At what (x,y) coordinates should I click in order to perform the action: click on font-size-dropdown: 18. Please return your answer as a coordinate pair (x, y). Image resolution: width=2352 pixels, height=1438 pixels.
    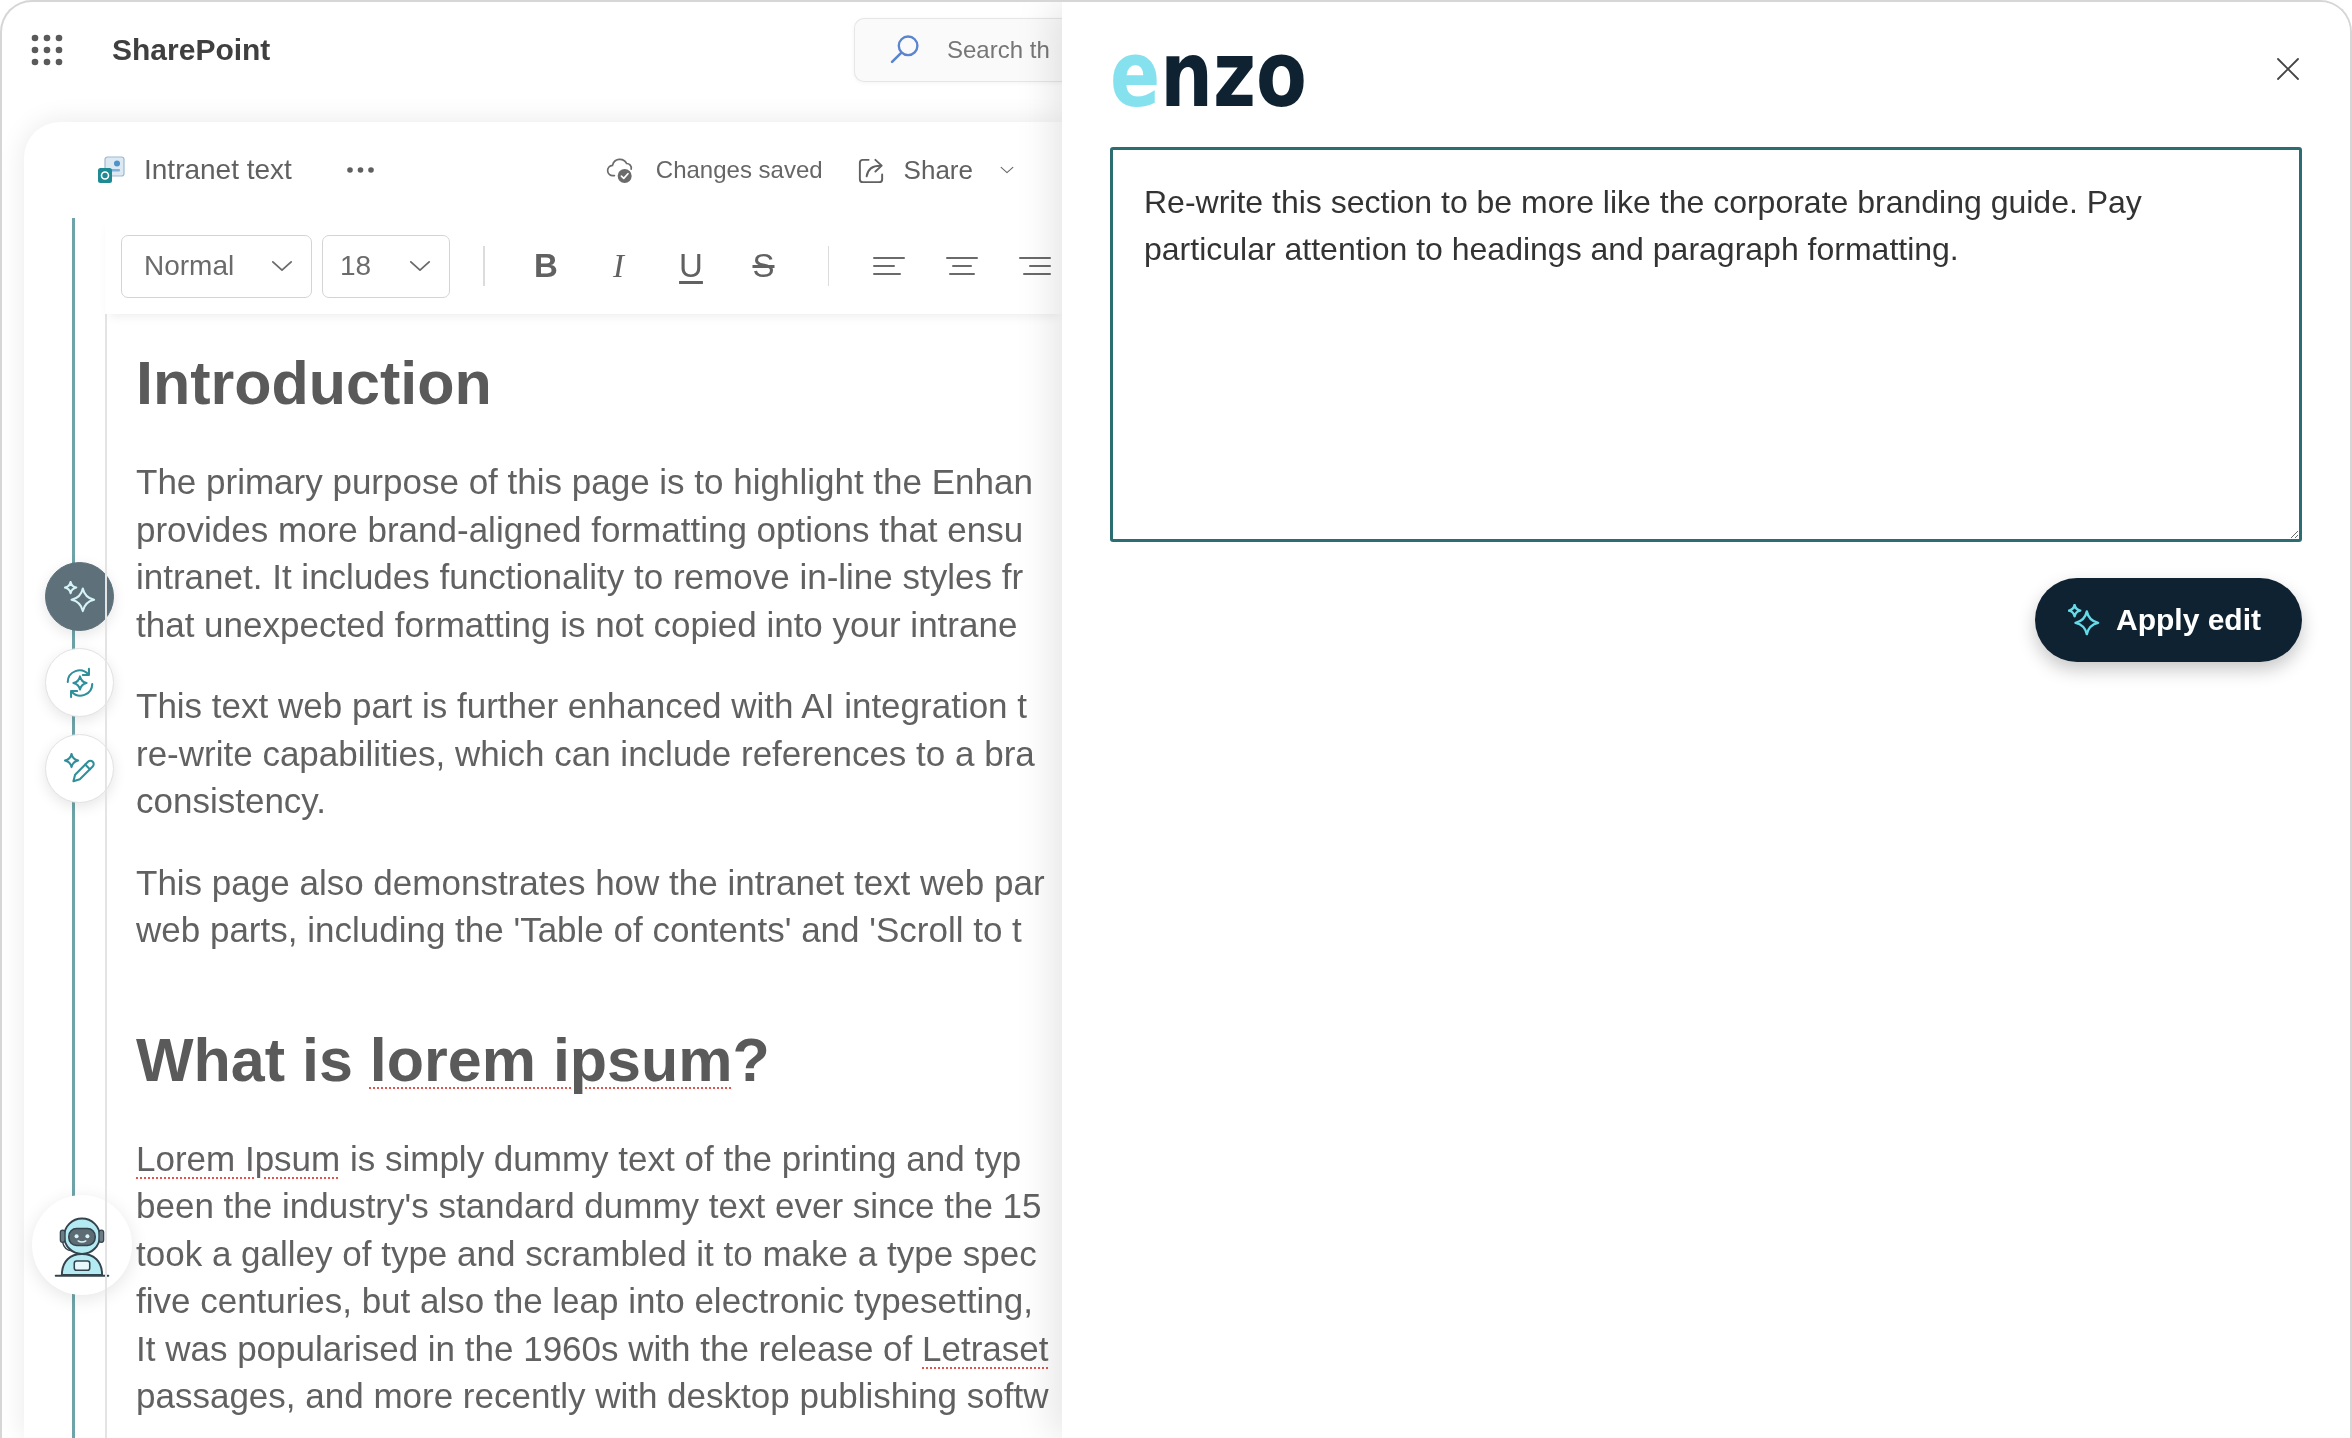
    Looking at the image, I should click on (386, 266).